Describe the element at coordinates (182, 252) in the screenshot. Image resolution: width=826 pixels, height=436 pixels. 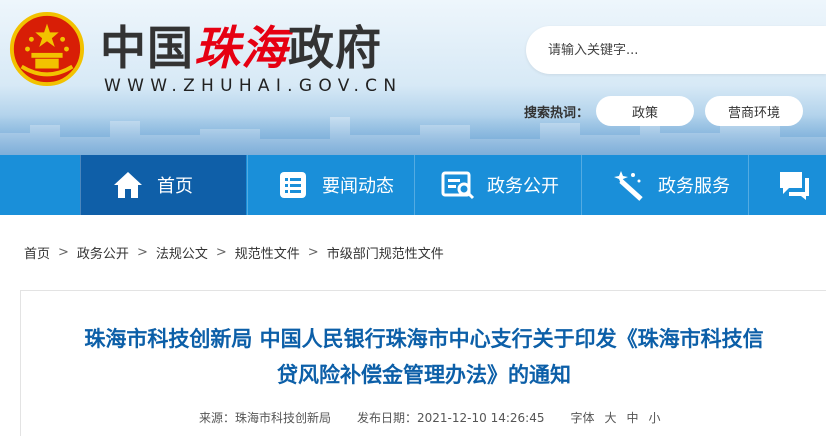
I see `breadcrumb-regulations: 法规公文` at that location.